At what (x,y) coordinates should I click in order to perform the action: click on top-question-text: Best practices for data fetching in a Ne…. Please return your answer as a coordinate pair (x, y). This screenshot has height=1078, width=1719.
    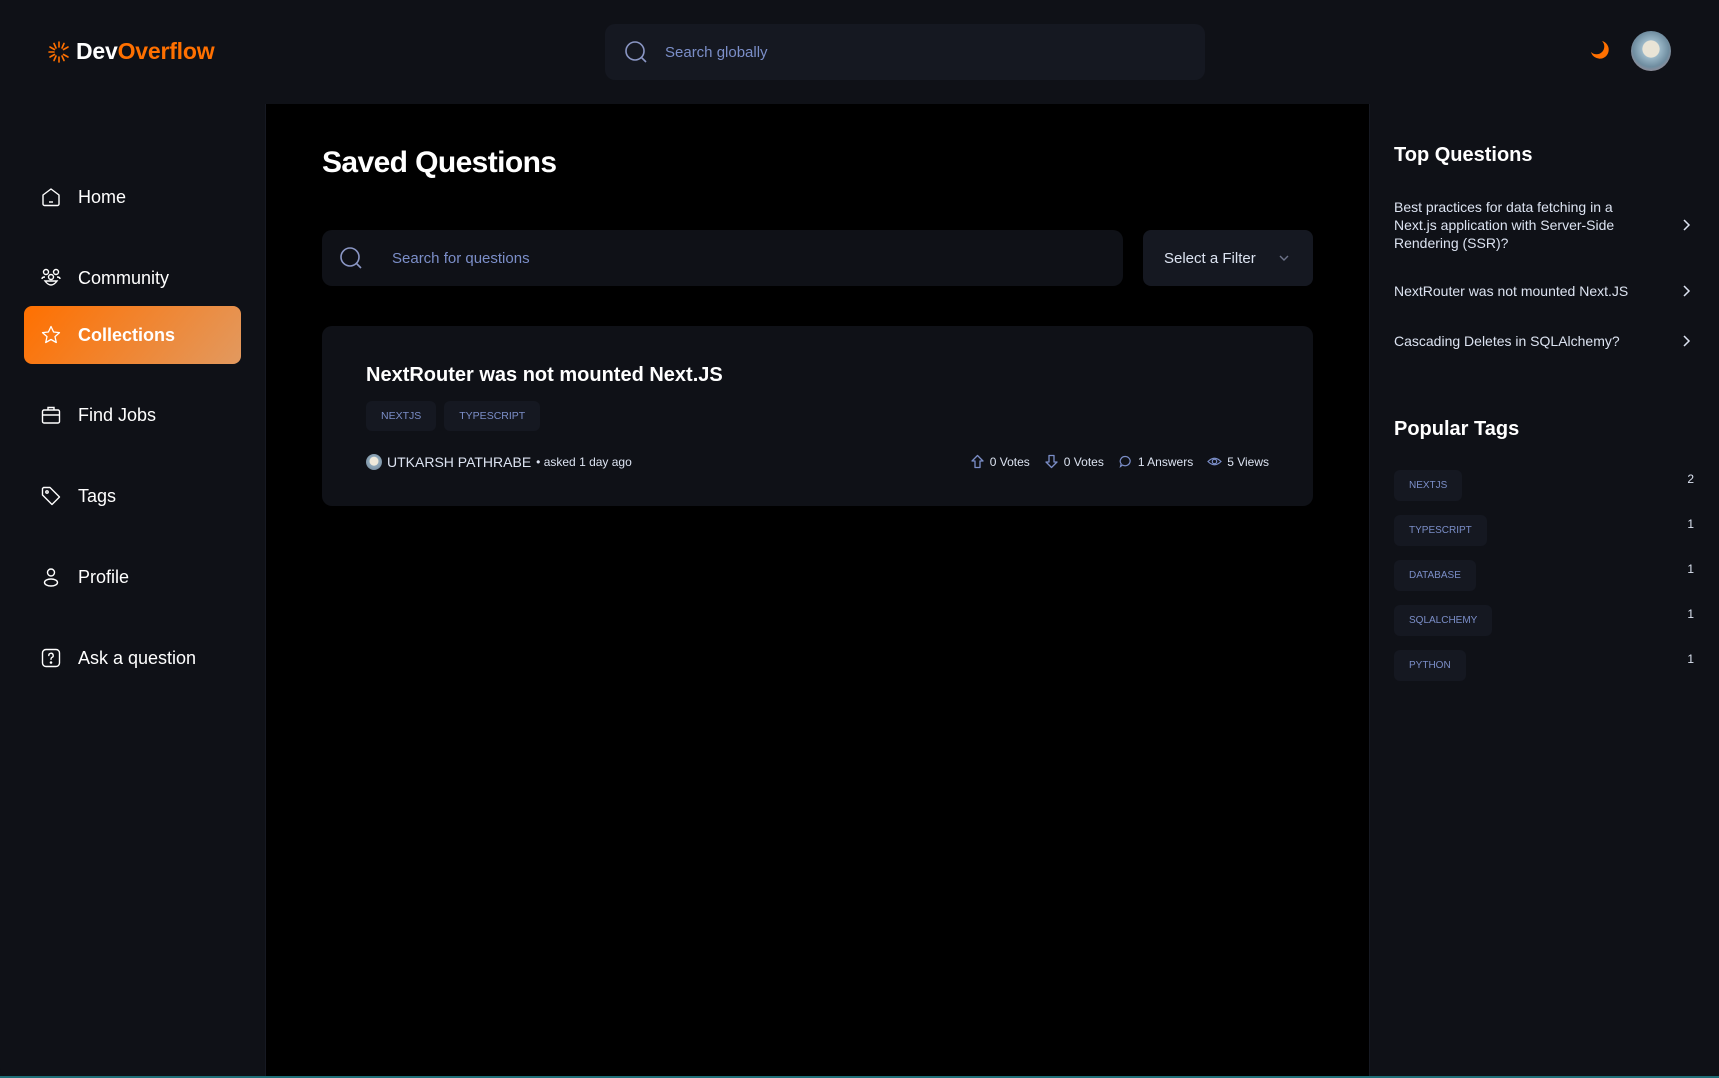
    Looking at the image, I should click on (1504, 225).